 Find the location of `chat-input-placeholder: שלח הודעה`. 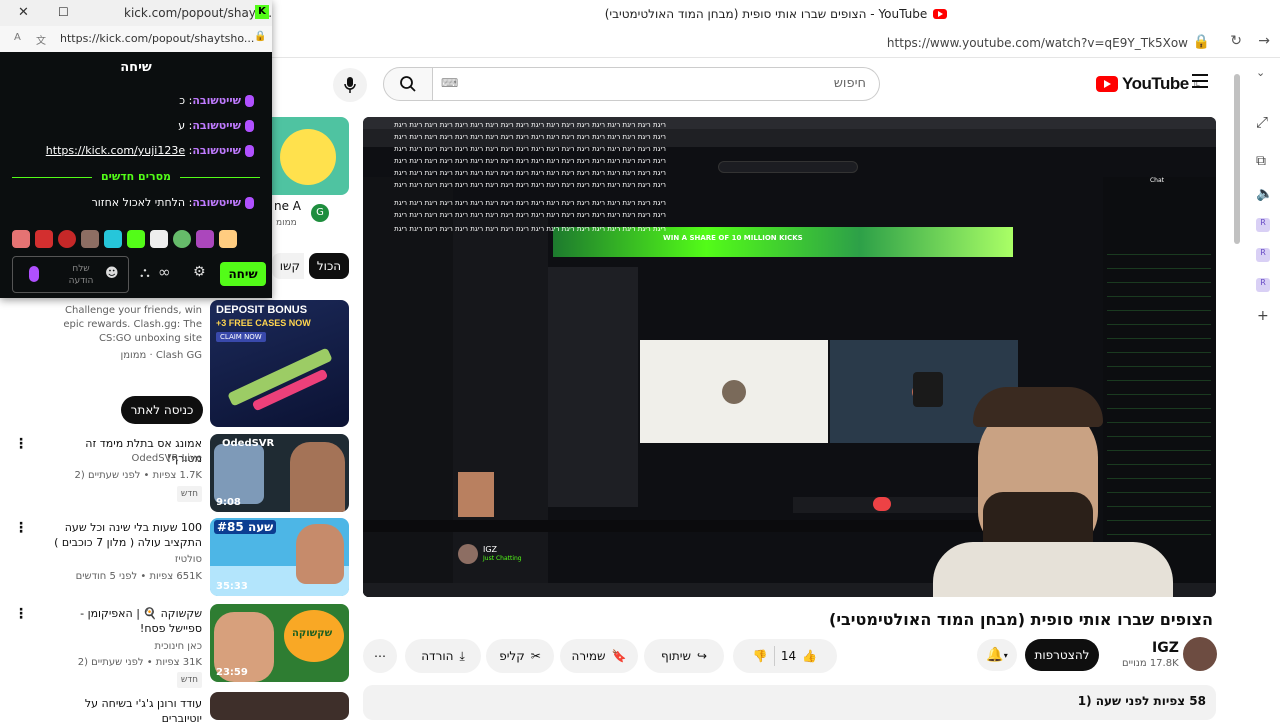

chat-input-placeholder: שלח הודעה is located at coordinates (81, 275).